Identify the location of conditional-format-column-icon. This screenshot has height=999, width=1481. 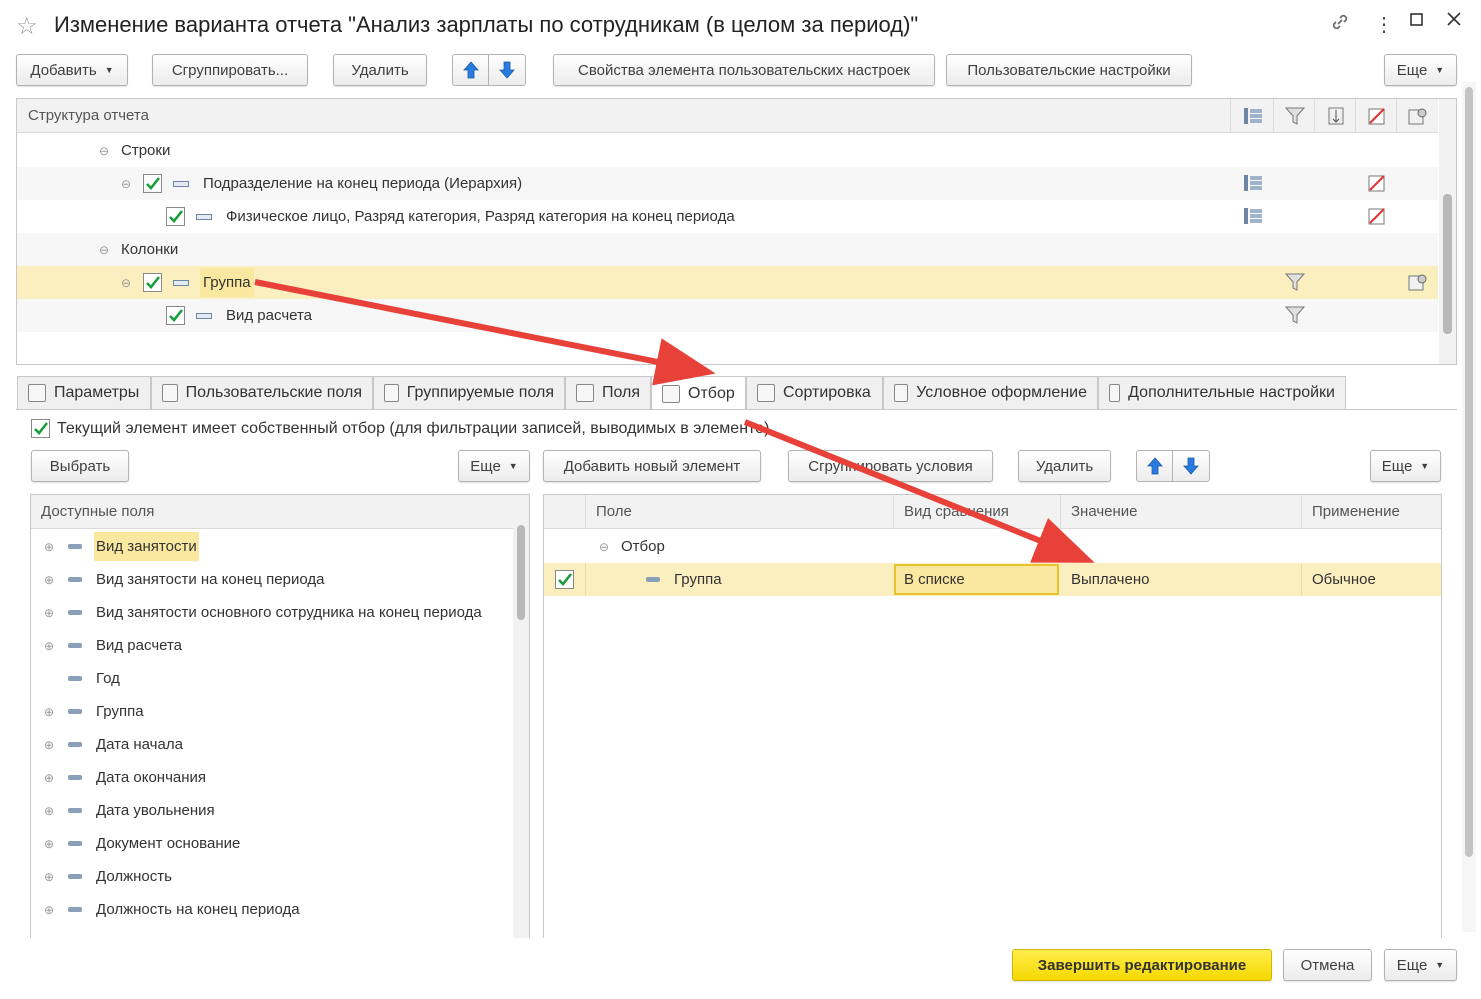
(1377, 118).